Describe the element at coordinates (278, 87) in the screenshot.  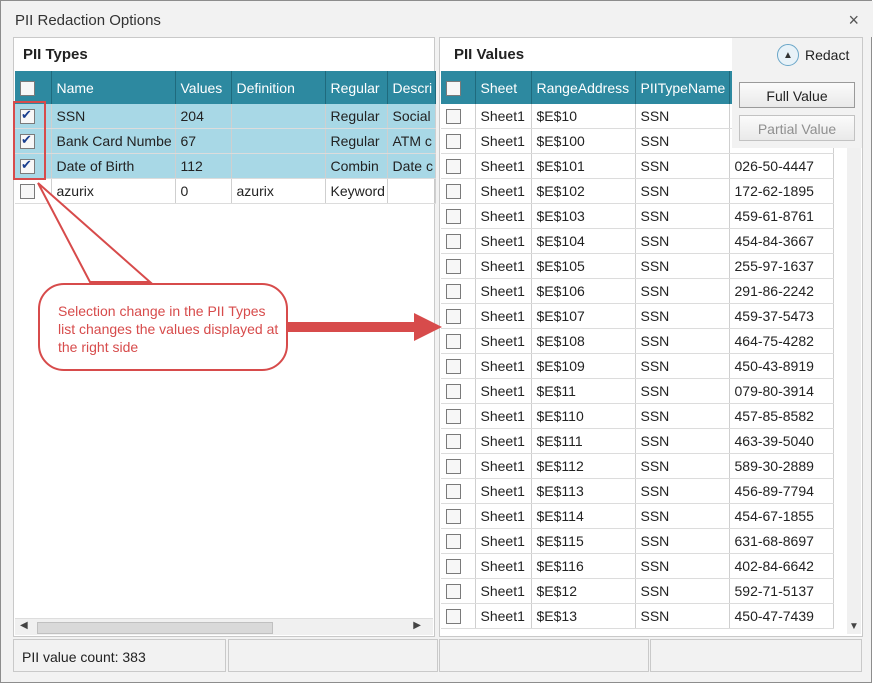
I see `column-definition: Definition` at that location.